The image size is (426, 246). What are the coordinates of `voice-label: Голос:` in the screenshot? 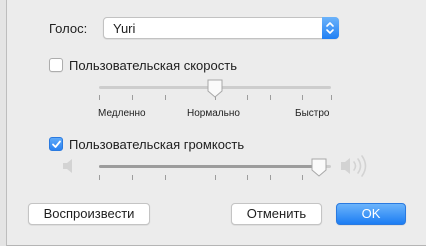 It's located at (68, 28).